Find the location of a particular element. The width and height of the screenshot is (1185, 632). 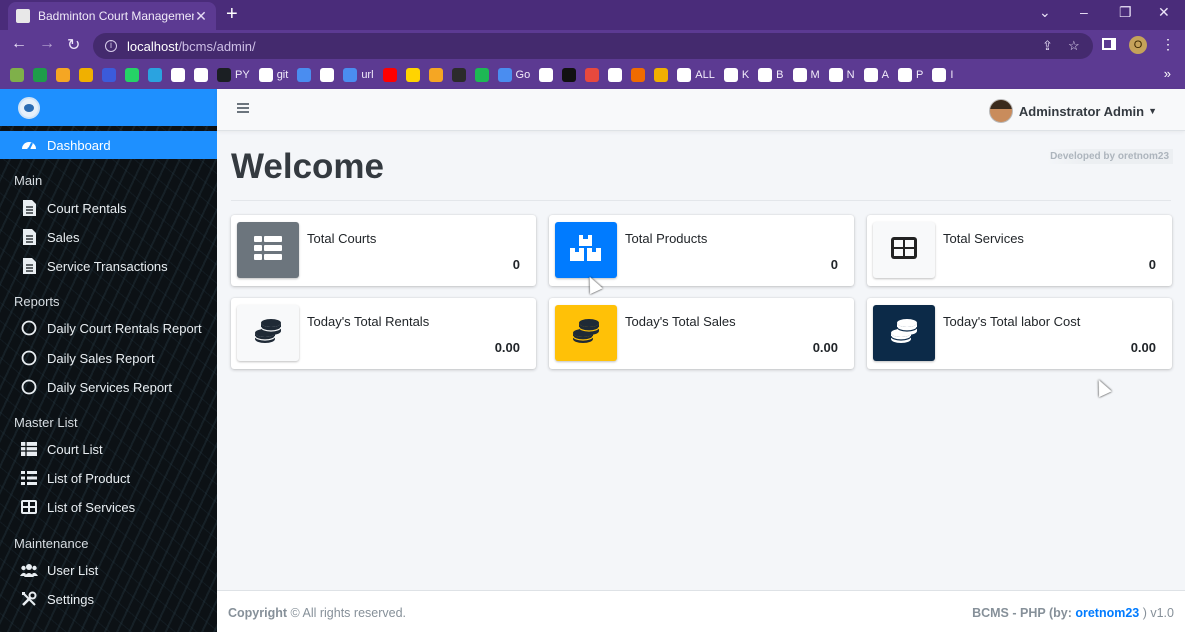

info-box-label: Today's Total Rentals is located at coordinates (368, 321).